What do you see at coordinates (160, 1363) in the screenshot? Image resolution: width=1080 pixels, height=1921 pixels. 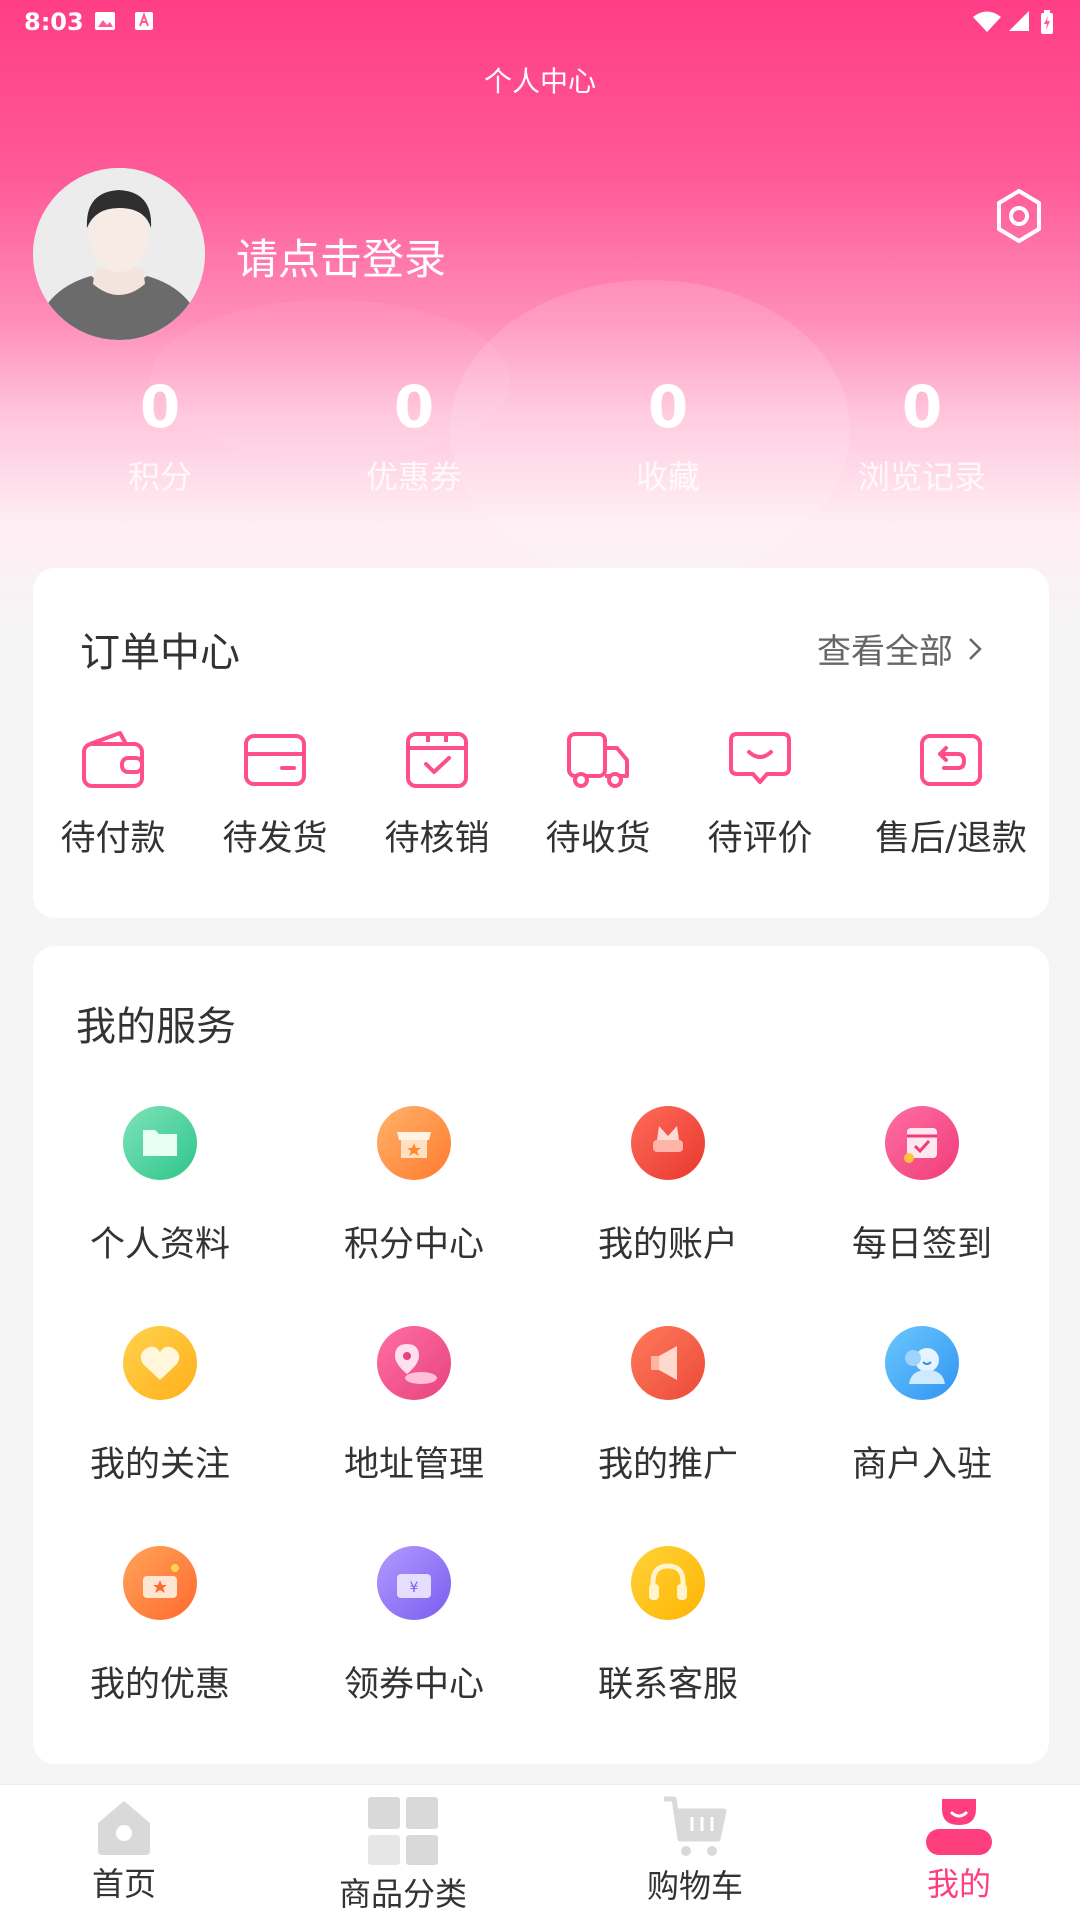 I see `heart-icon` at bounding box center [160, 1363].